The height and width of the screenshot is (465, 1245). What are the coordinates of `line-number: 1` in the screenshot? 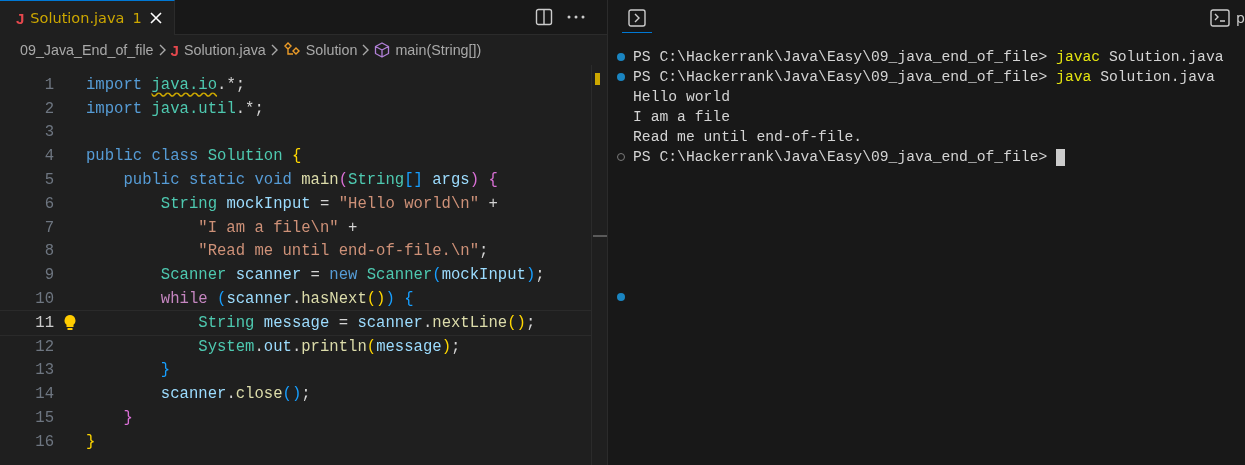 It's located at (48, 84).